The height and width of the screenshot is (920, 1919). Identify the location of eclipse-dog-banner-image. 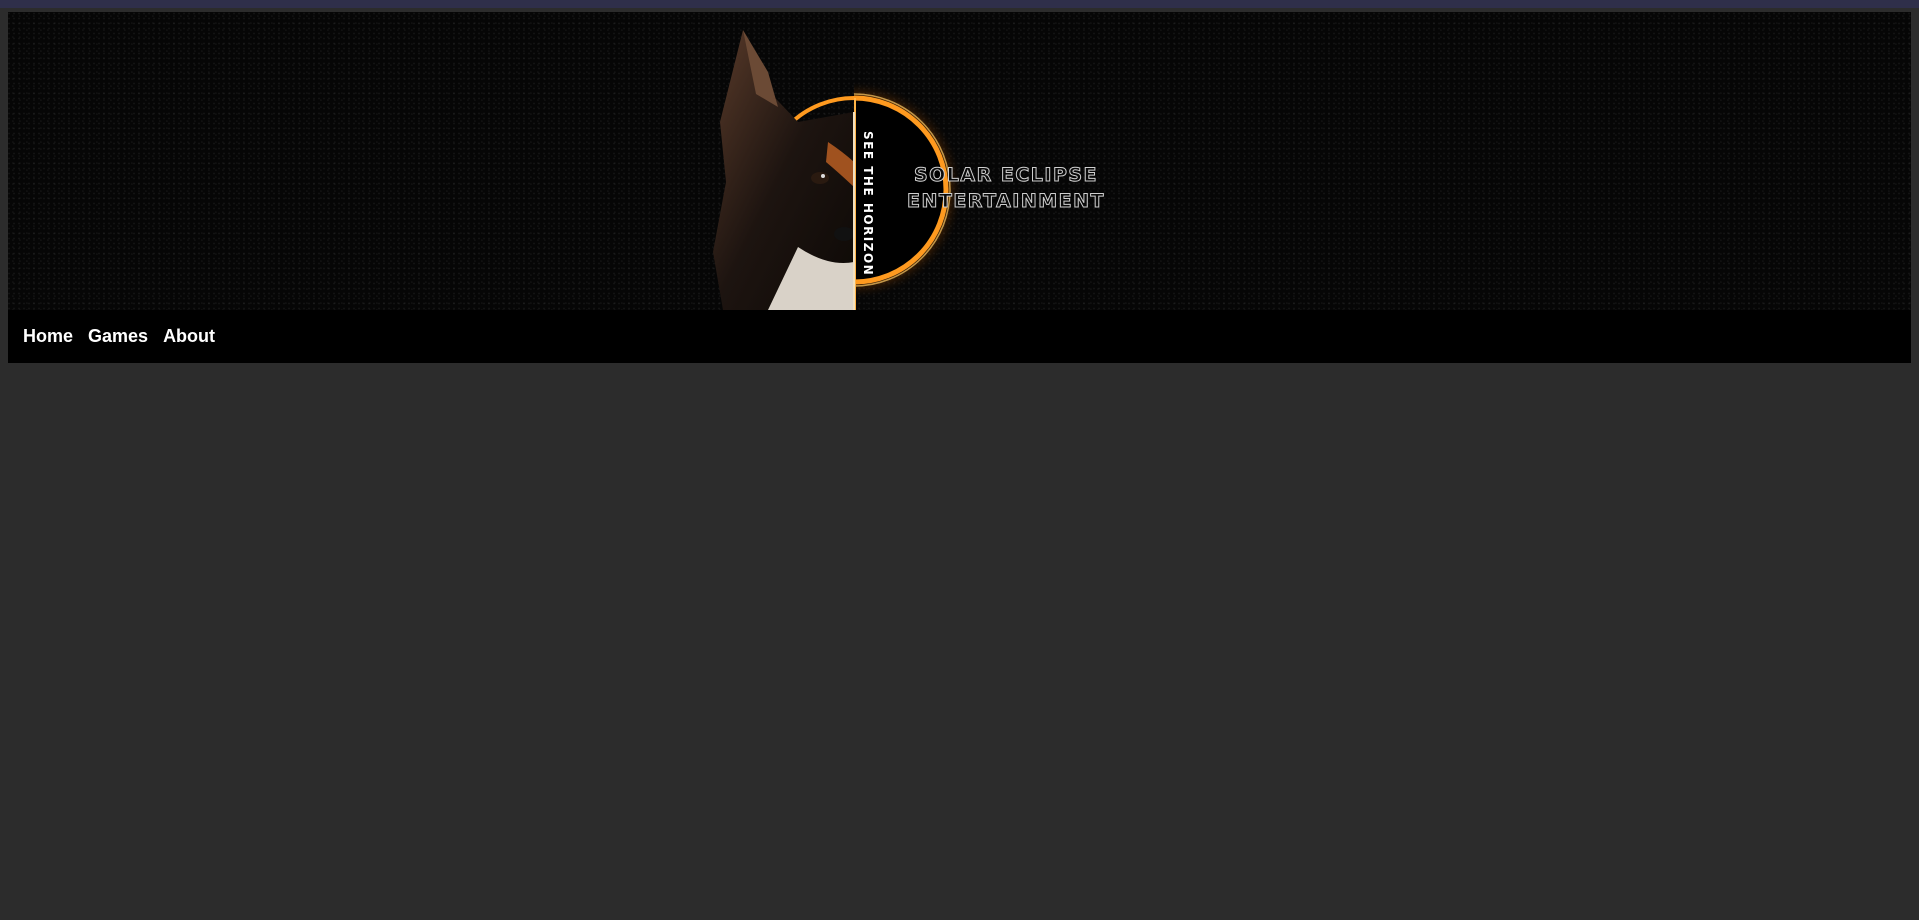
(838, 170).